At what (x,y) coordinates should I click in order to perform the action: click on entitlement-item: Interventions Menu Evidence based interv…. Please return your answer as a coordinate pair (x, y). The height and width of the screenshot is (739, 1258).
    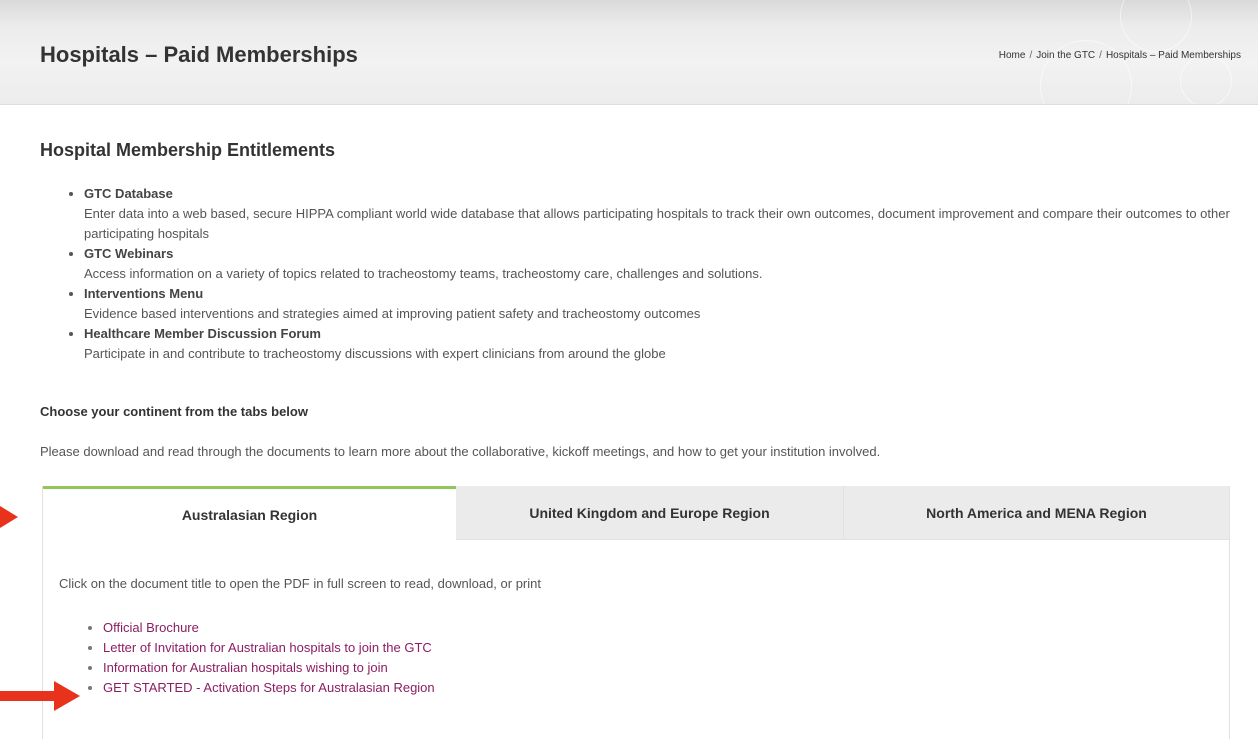
    Looking at the image, I should click on (671, 304).